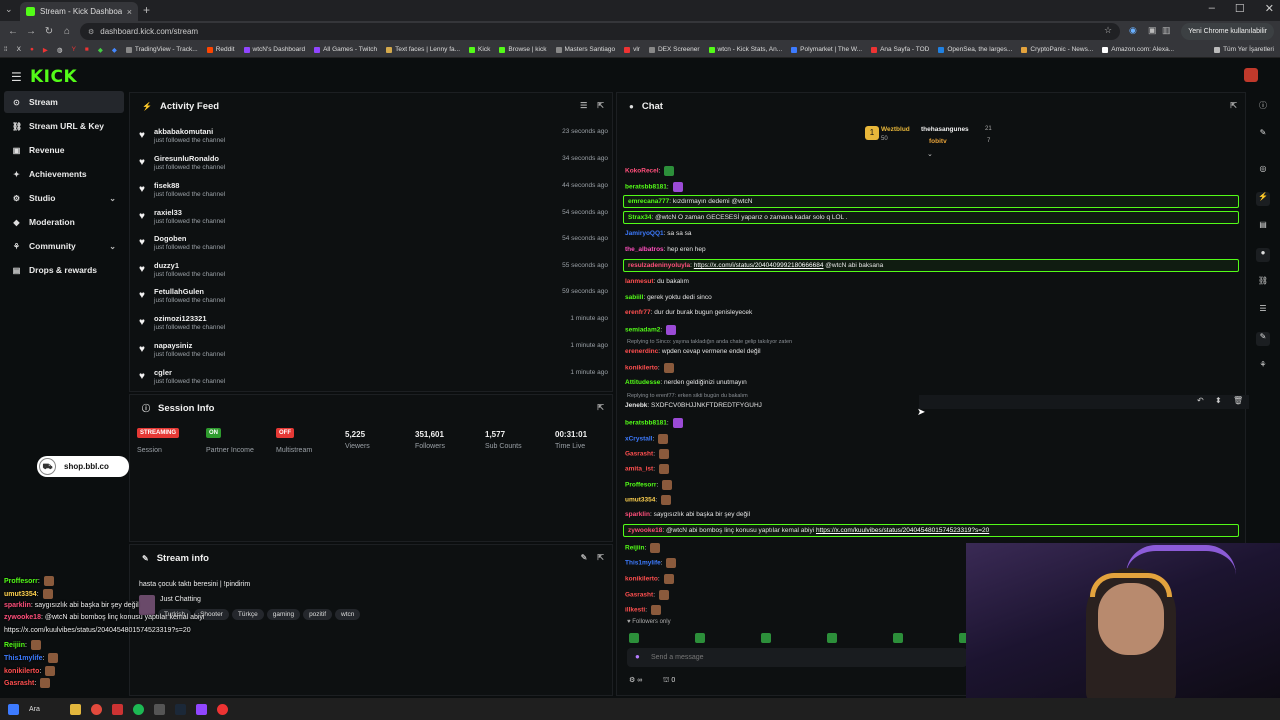 Image resolution: width=1280 pixels, height=720 pixels. What do you see at coordinates (114, 50) in the screenshot?
I see `bookmark-blue-icon: ◆` at bounding box center [114, 50].